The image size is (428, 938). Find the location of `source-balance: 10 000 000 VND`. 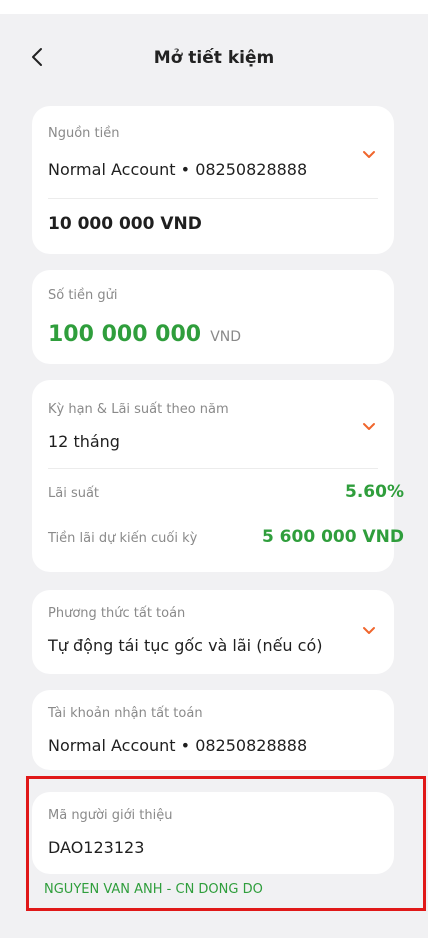

source-balance: 10 000 000 VND is located at coordinates (125, 224).